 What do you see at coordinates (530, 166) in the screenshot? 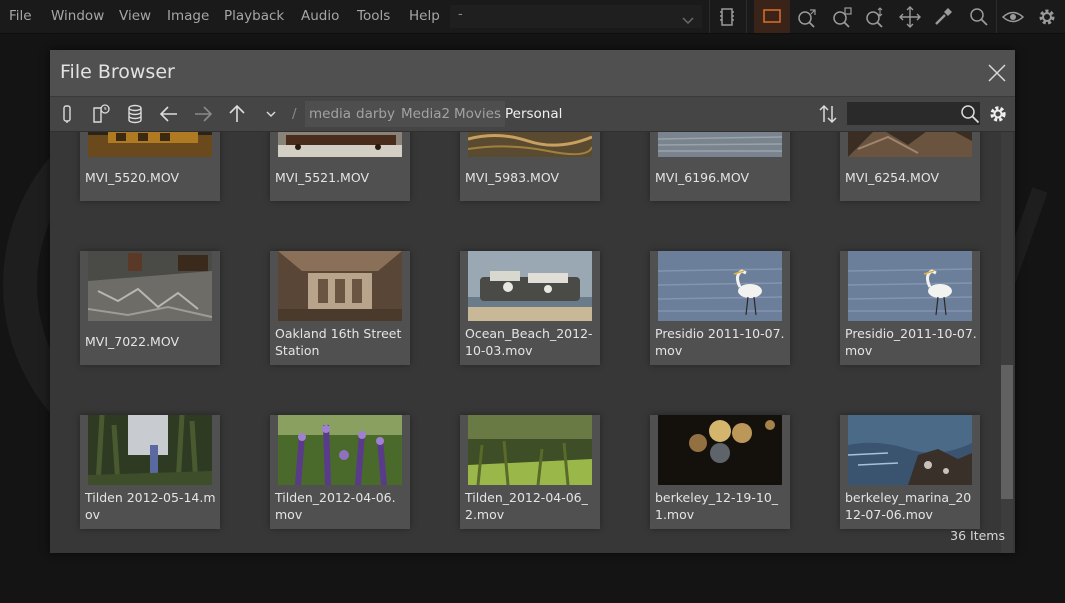
I see `file-tile: MVI_5983.MOV` at bounding box center [530, 166].